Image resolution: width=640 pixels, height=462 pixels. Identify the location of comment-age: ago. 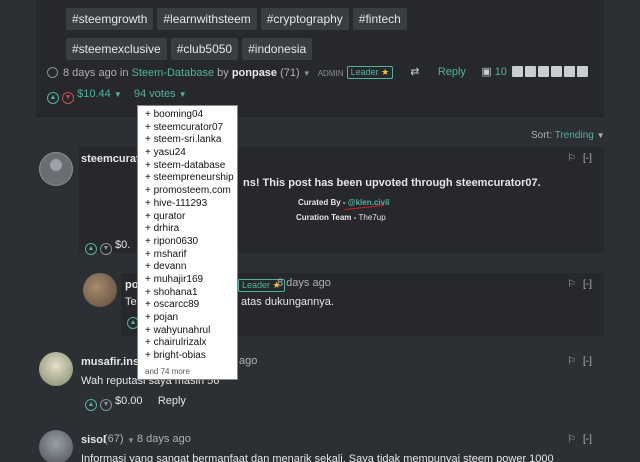
(248, 361).